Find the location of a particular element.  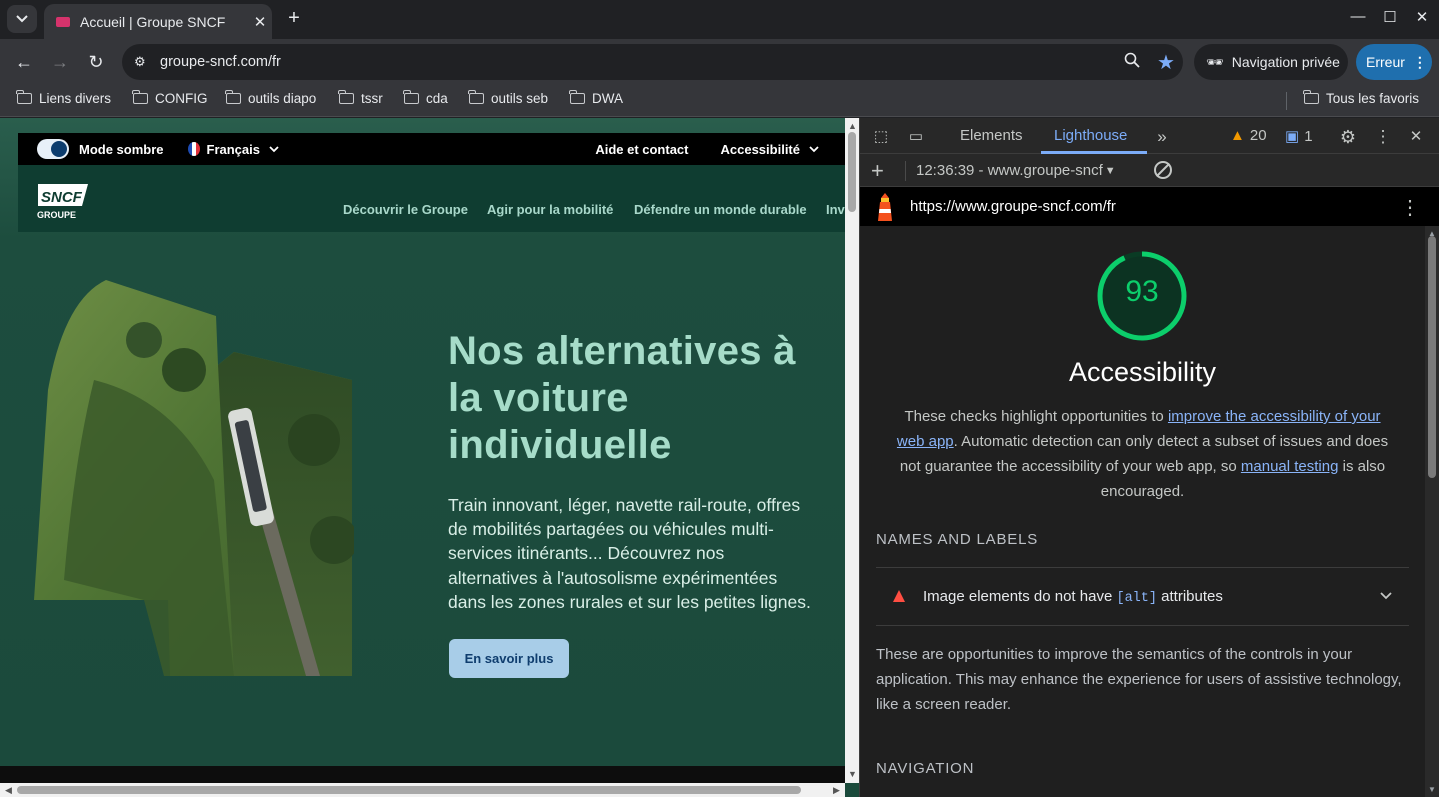

more-tabs-icon: » is located at coordinates (1162, 137).